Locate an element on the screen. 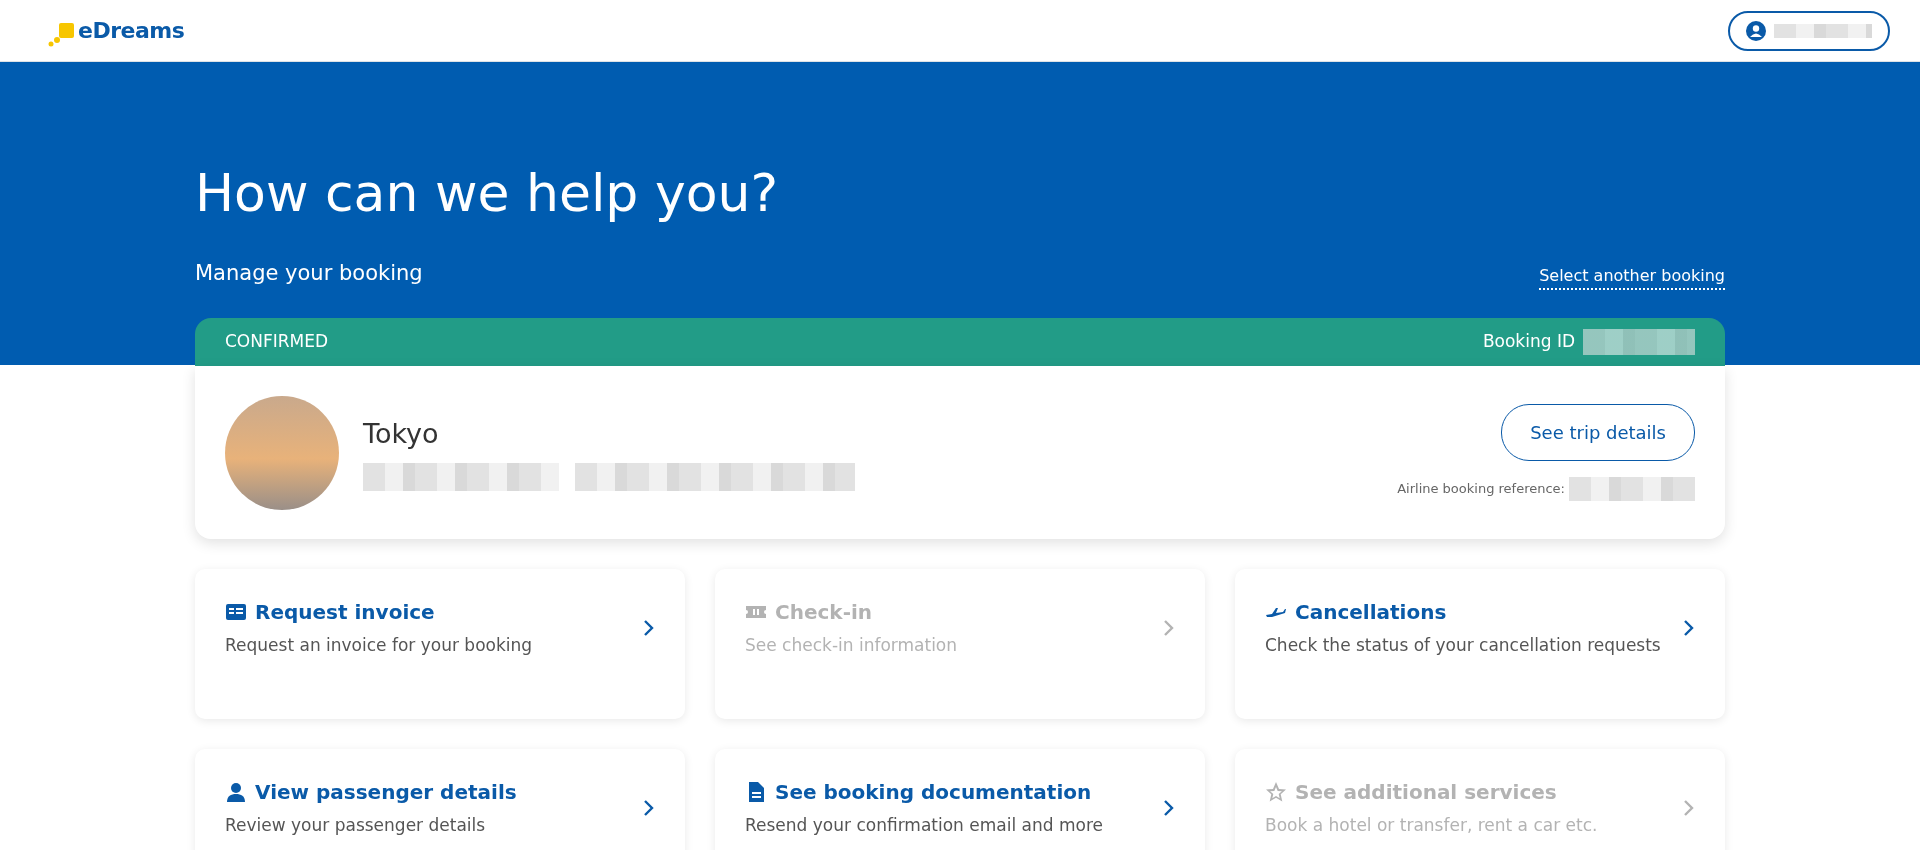 The image size is (1920, 850). see-trip-details-button: See trip details is located at coordinates (1598, 432).